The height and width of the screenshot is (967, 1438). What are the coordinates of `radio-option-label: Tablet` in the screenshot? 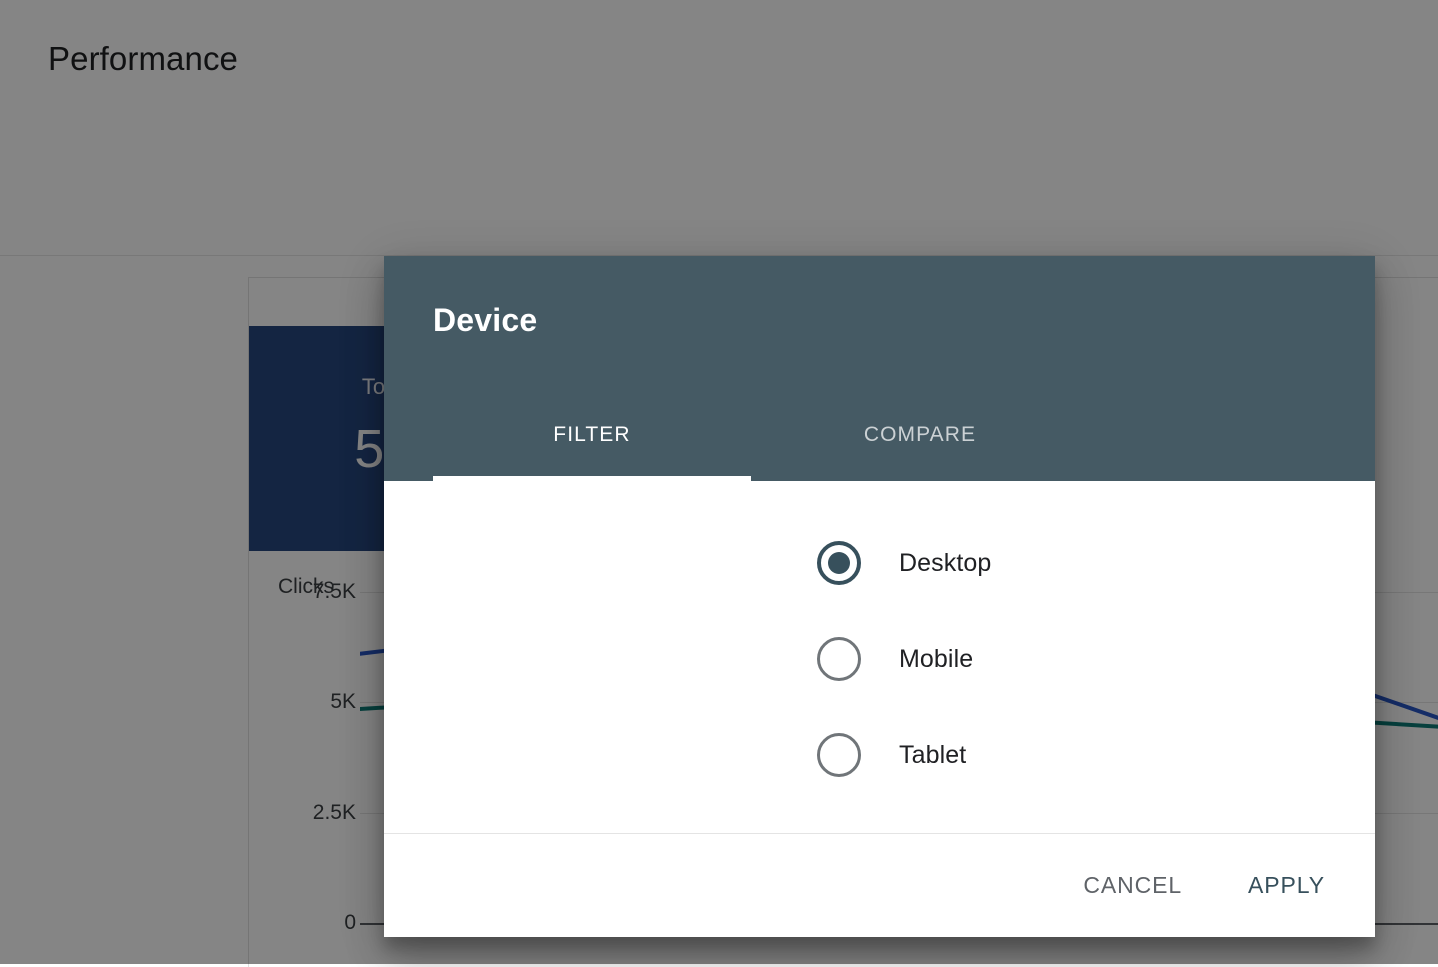 It's located at (932, 755).